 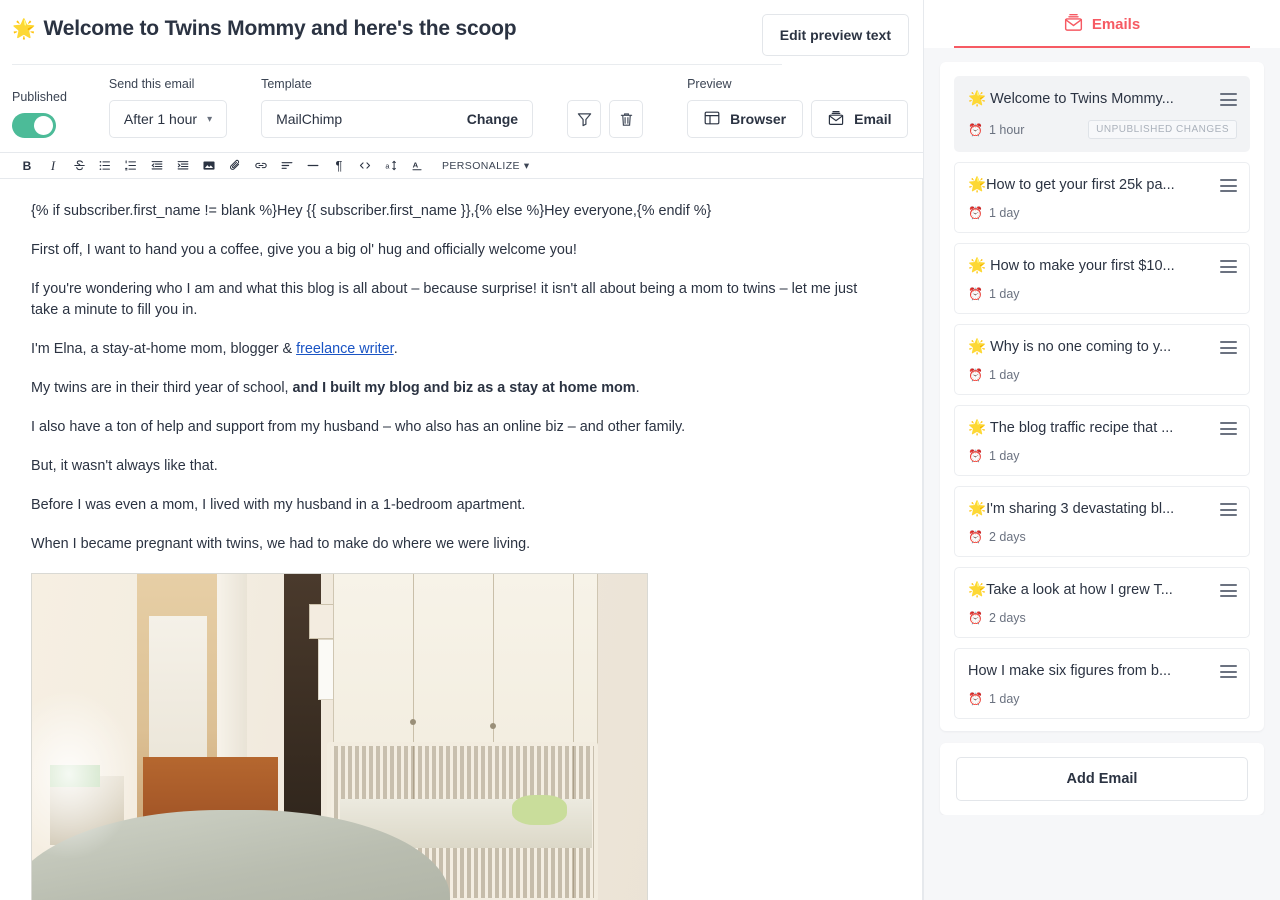 What do you see at coordinates (34, 125) in the screenshot?
I see `published-toggle` at bounding box center [34, 125].